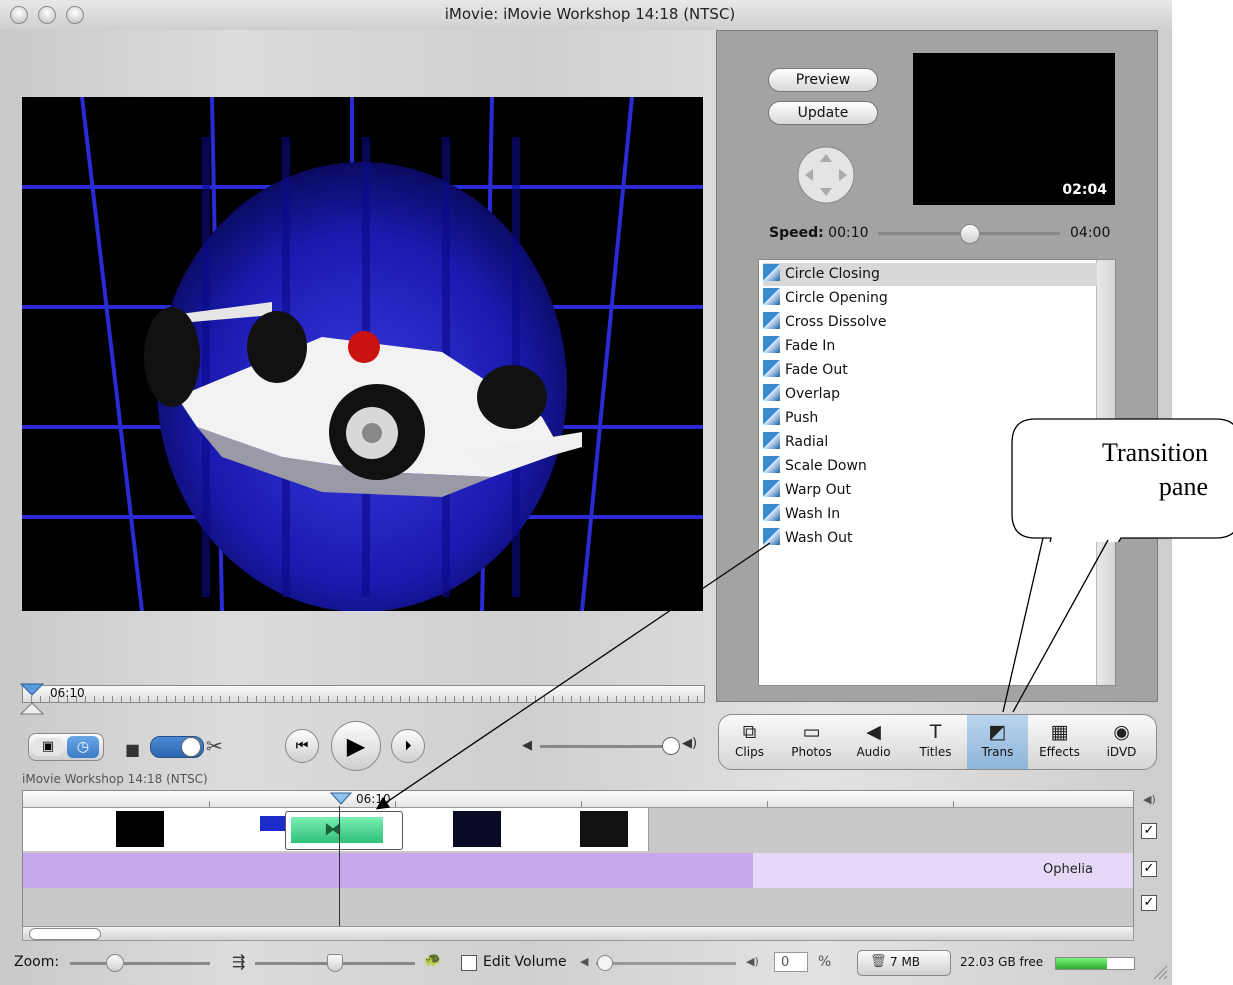 The image size is (1233, 985). Describe the element at coordinates (33, 699) in the screenshot. I see `scrubber-playhead-icon` at that location.